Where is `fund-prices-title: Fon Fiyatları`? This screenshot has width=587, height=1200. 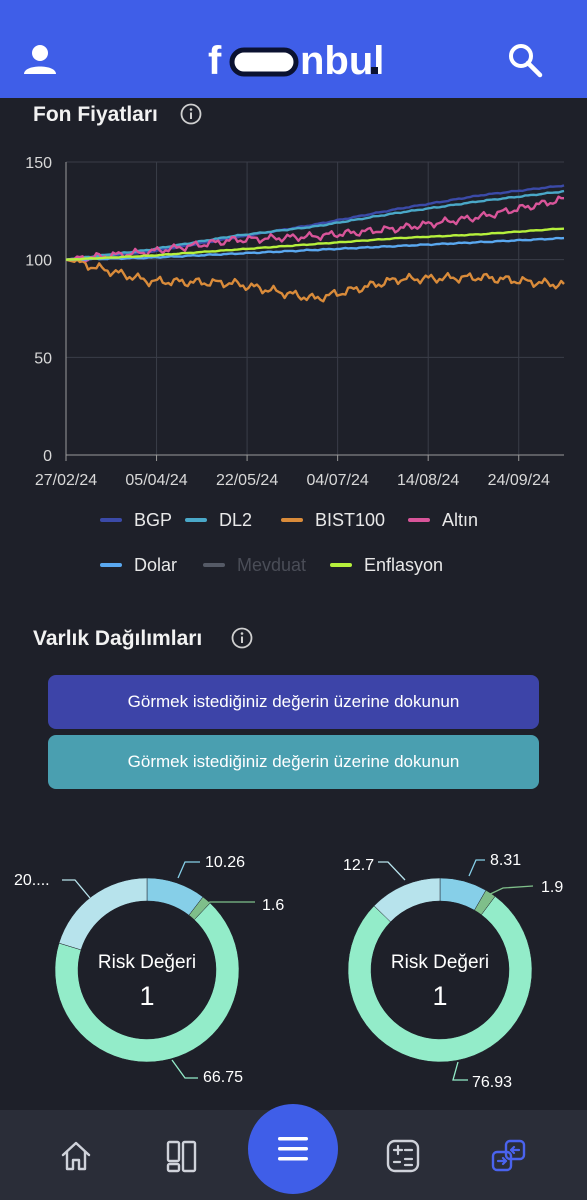 fund-prices-title: Fon Fiyatları is located at coordinates (95, 114).